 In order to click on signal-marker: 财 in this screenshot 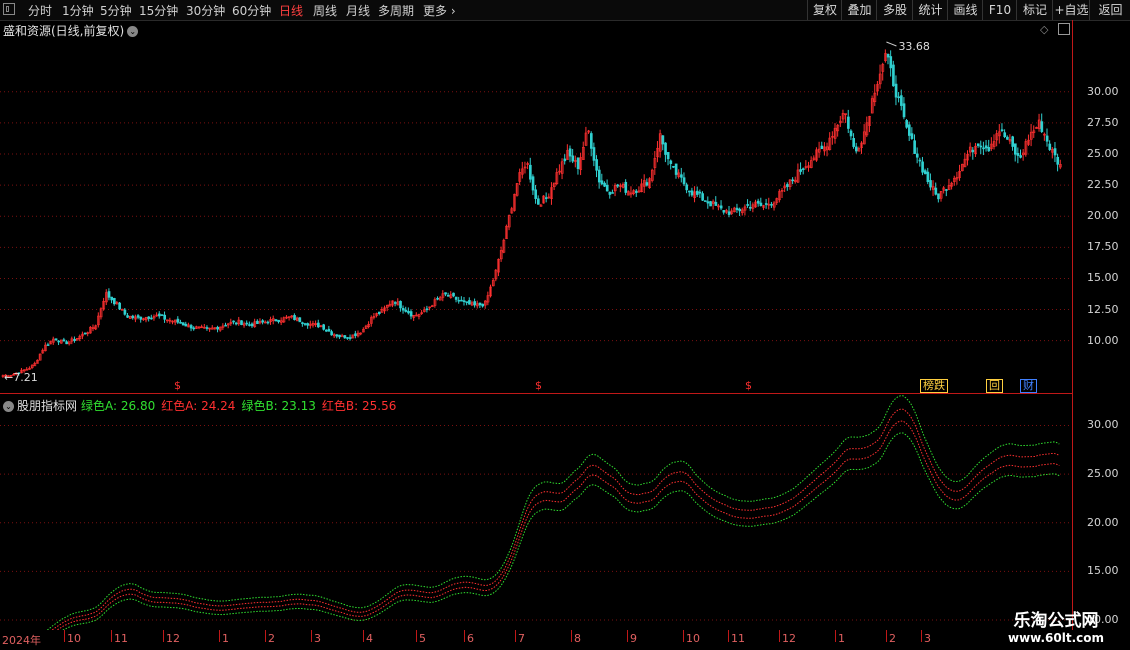, I will do `click(1028, 386)`.